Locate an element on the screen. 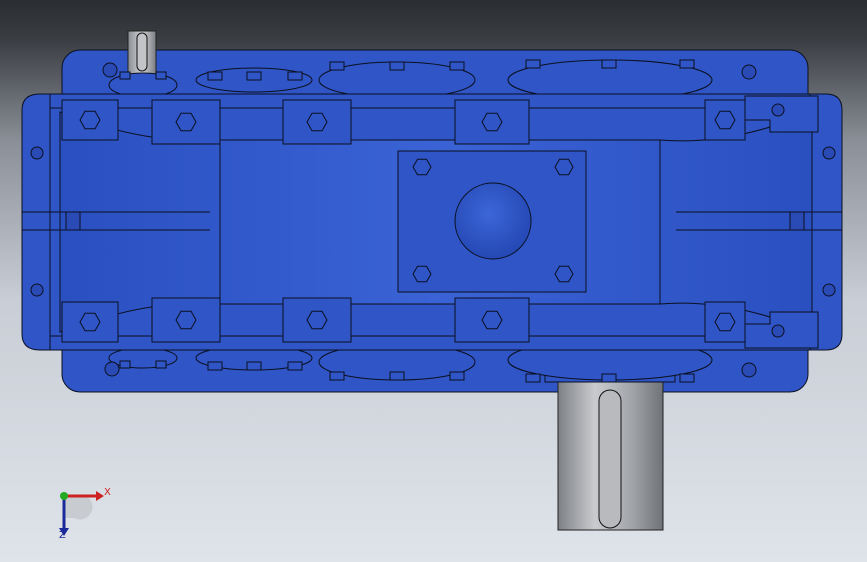 The width and height of the screenshot is (867, 562). input-shaft-keyway is located at coordinates (142, 52).